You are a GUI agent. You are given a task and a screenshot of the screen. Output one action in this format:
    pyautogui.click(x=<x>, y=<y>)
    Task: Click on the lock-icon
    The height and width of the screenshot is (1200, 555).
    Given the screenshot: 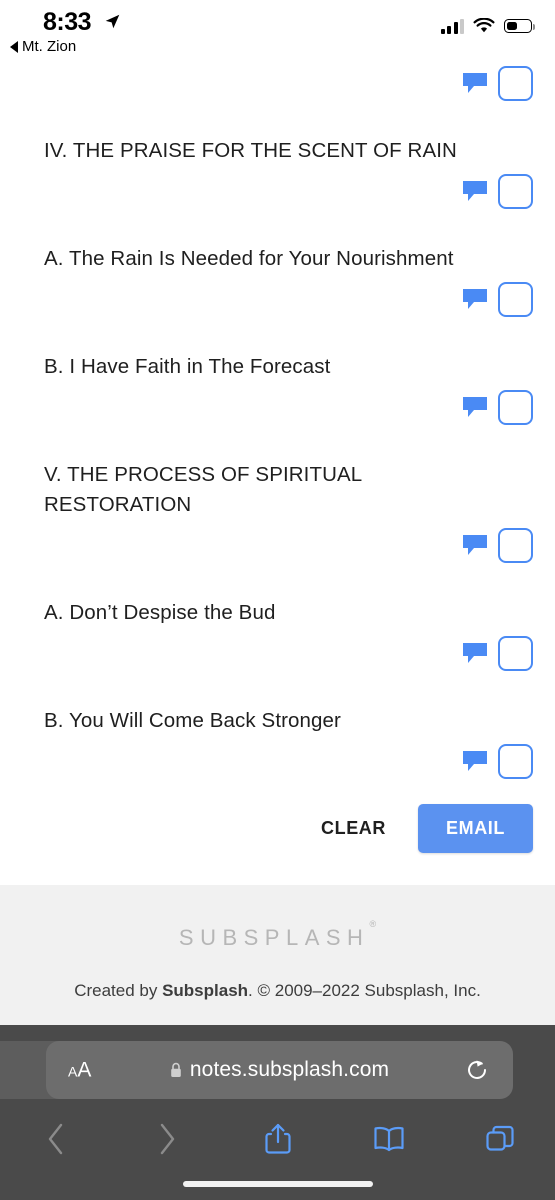 What is the action you would take?
    pyautogui.click(x=176, y=1069)
    